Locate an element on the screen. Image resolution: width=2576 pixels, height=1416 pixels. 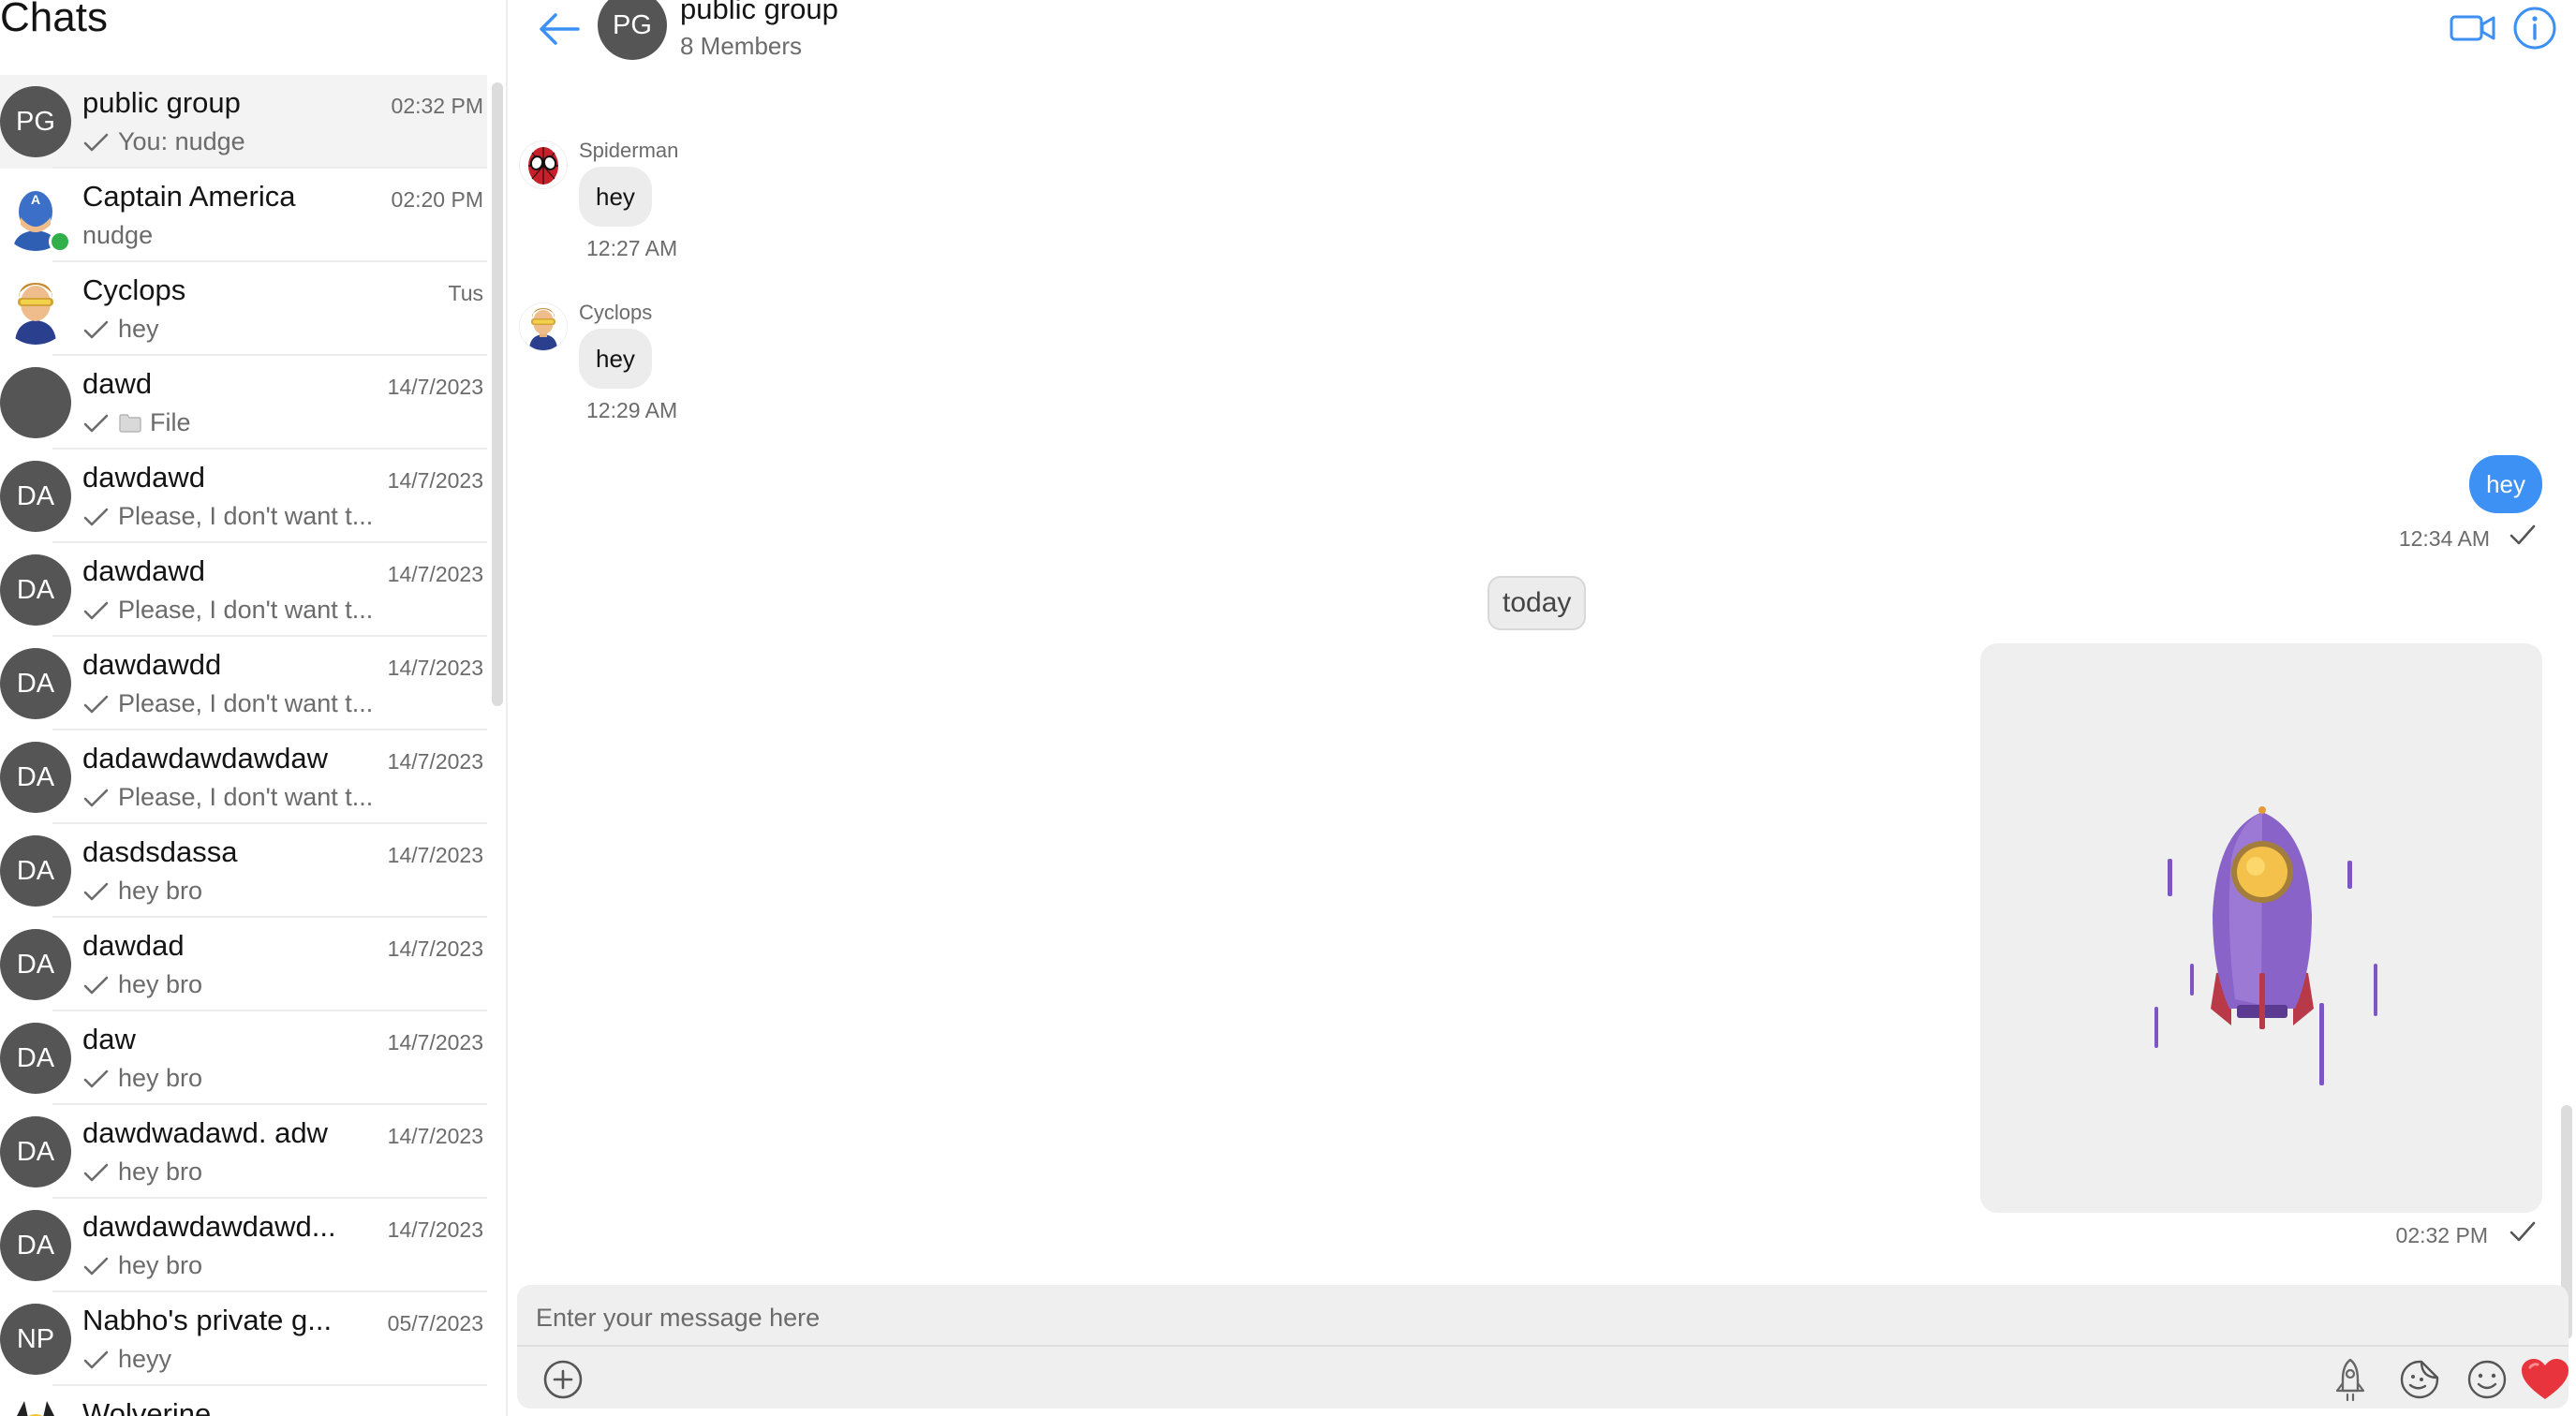
message-time: 12:29 AM is located at coordinates (632, 410).